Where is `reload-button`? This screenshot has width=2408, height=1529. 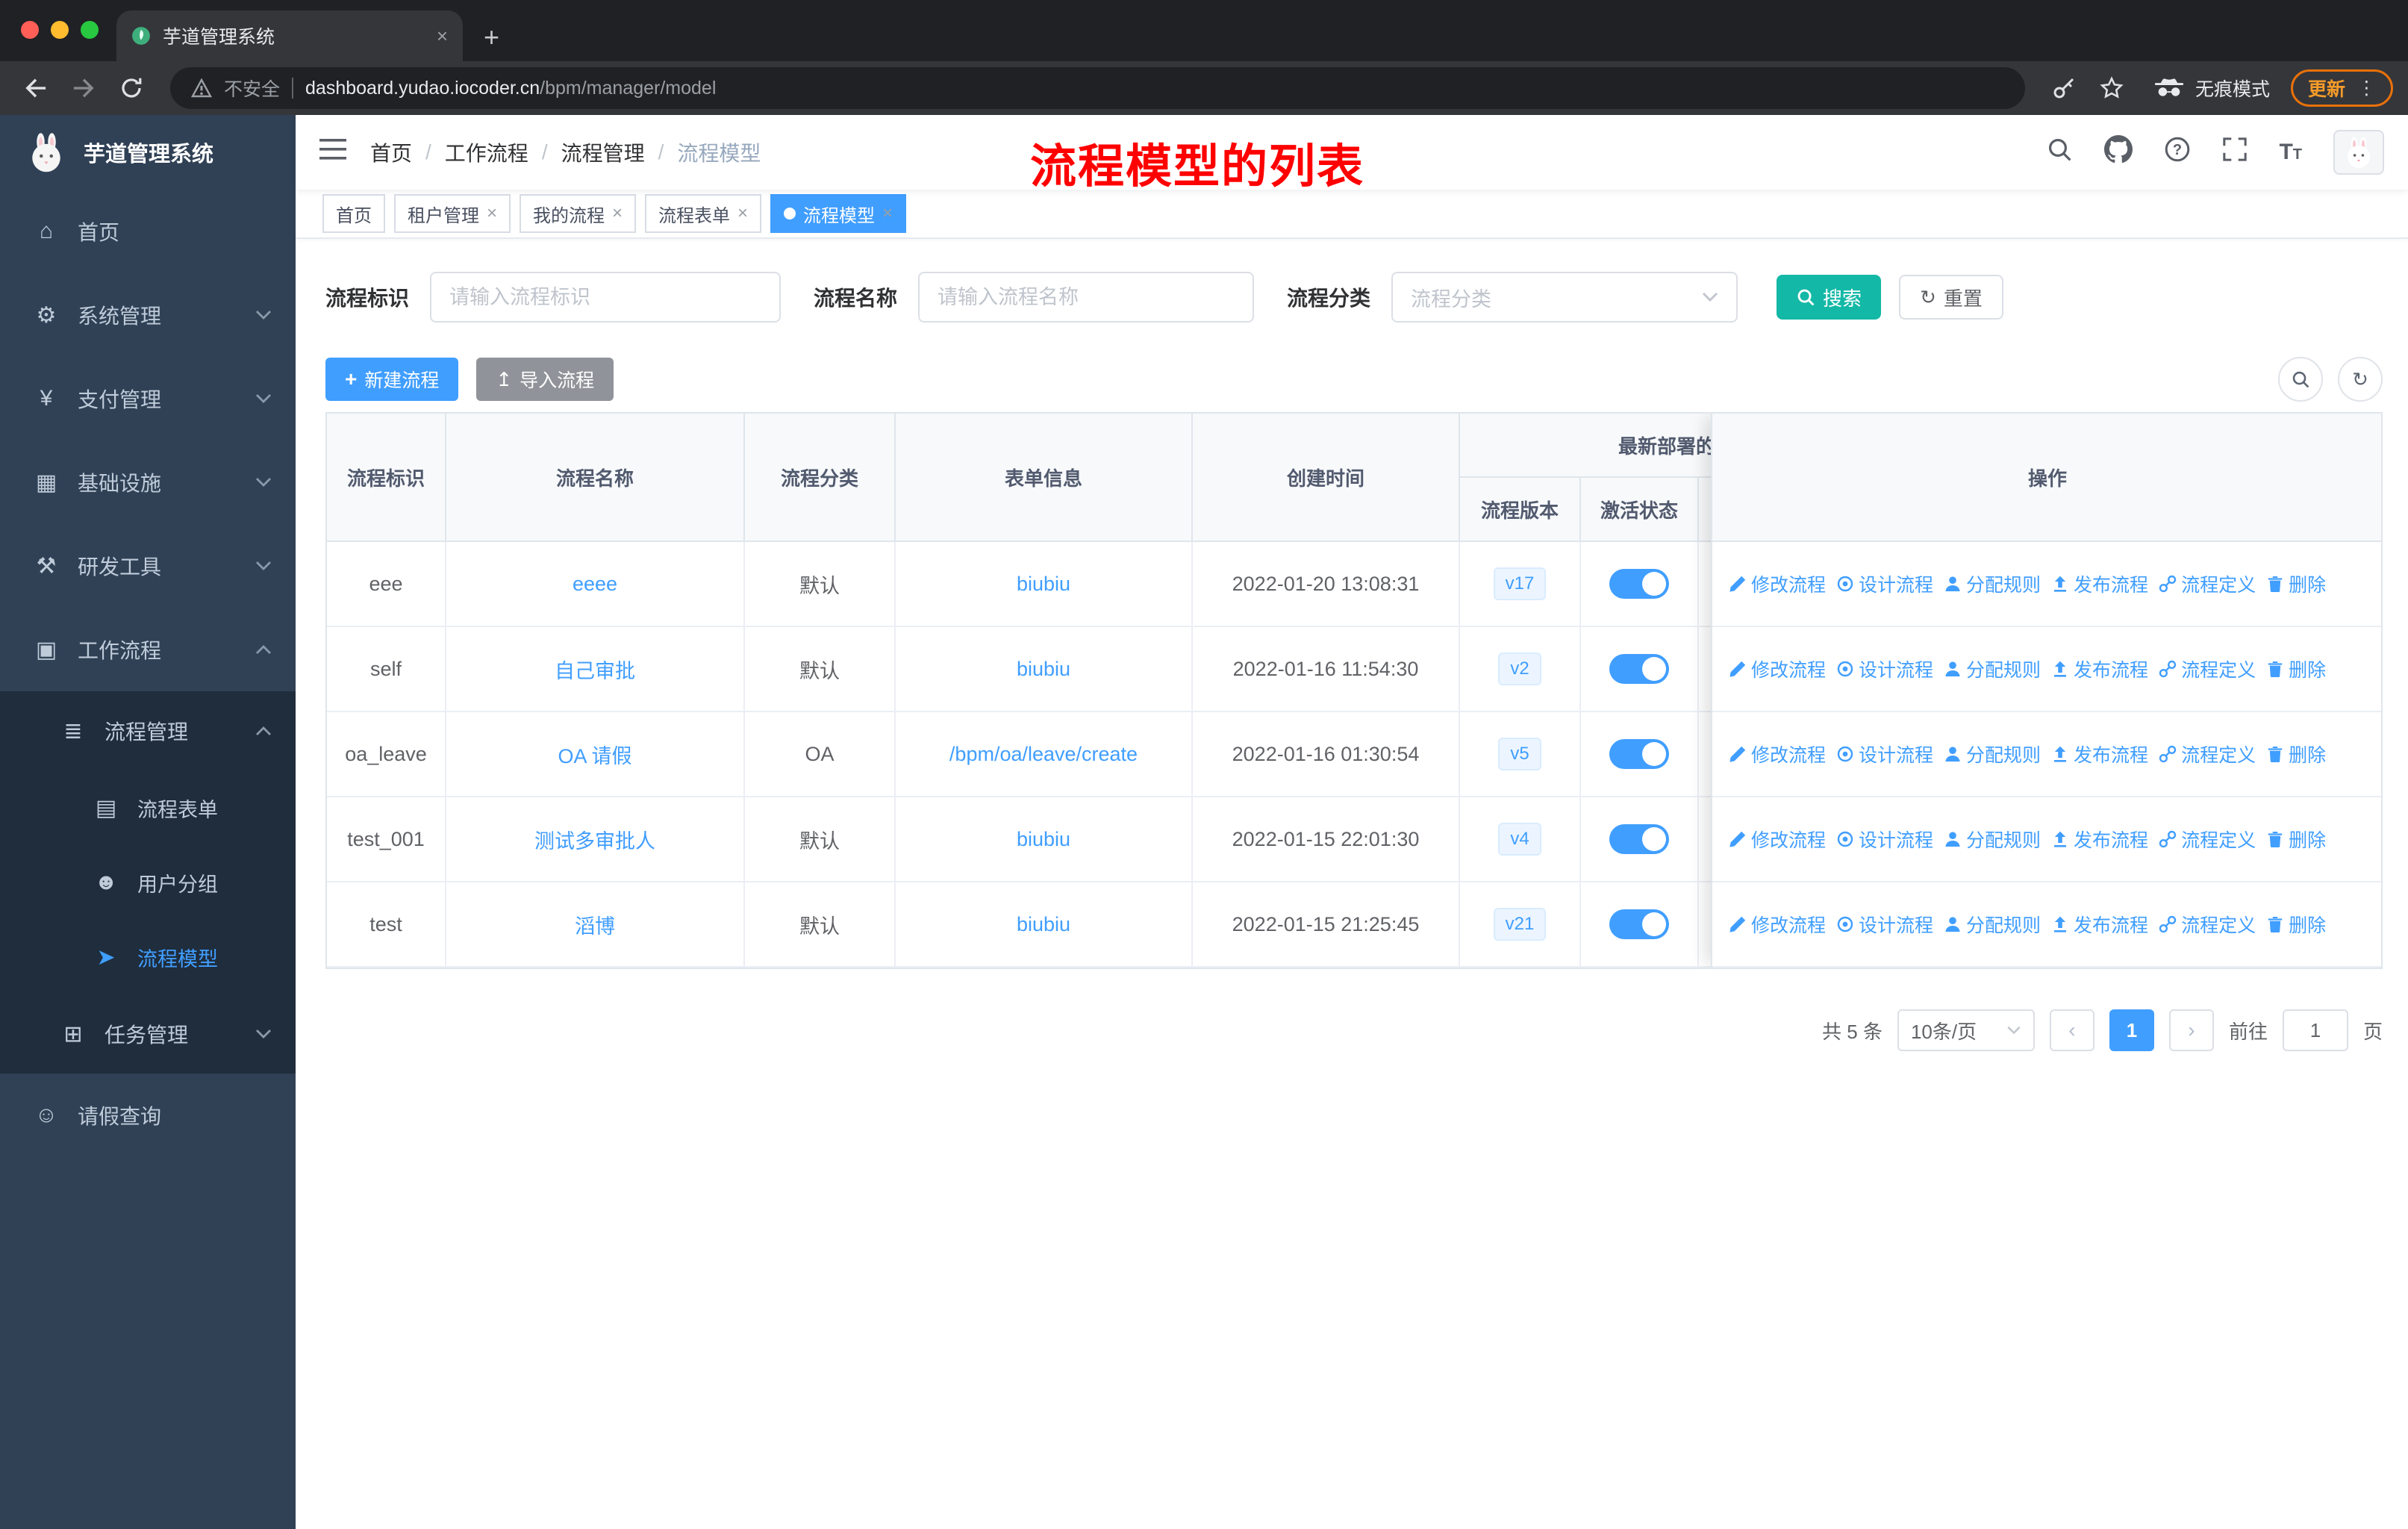
reload-button is located at coordinates (131, 88).